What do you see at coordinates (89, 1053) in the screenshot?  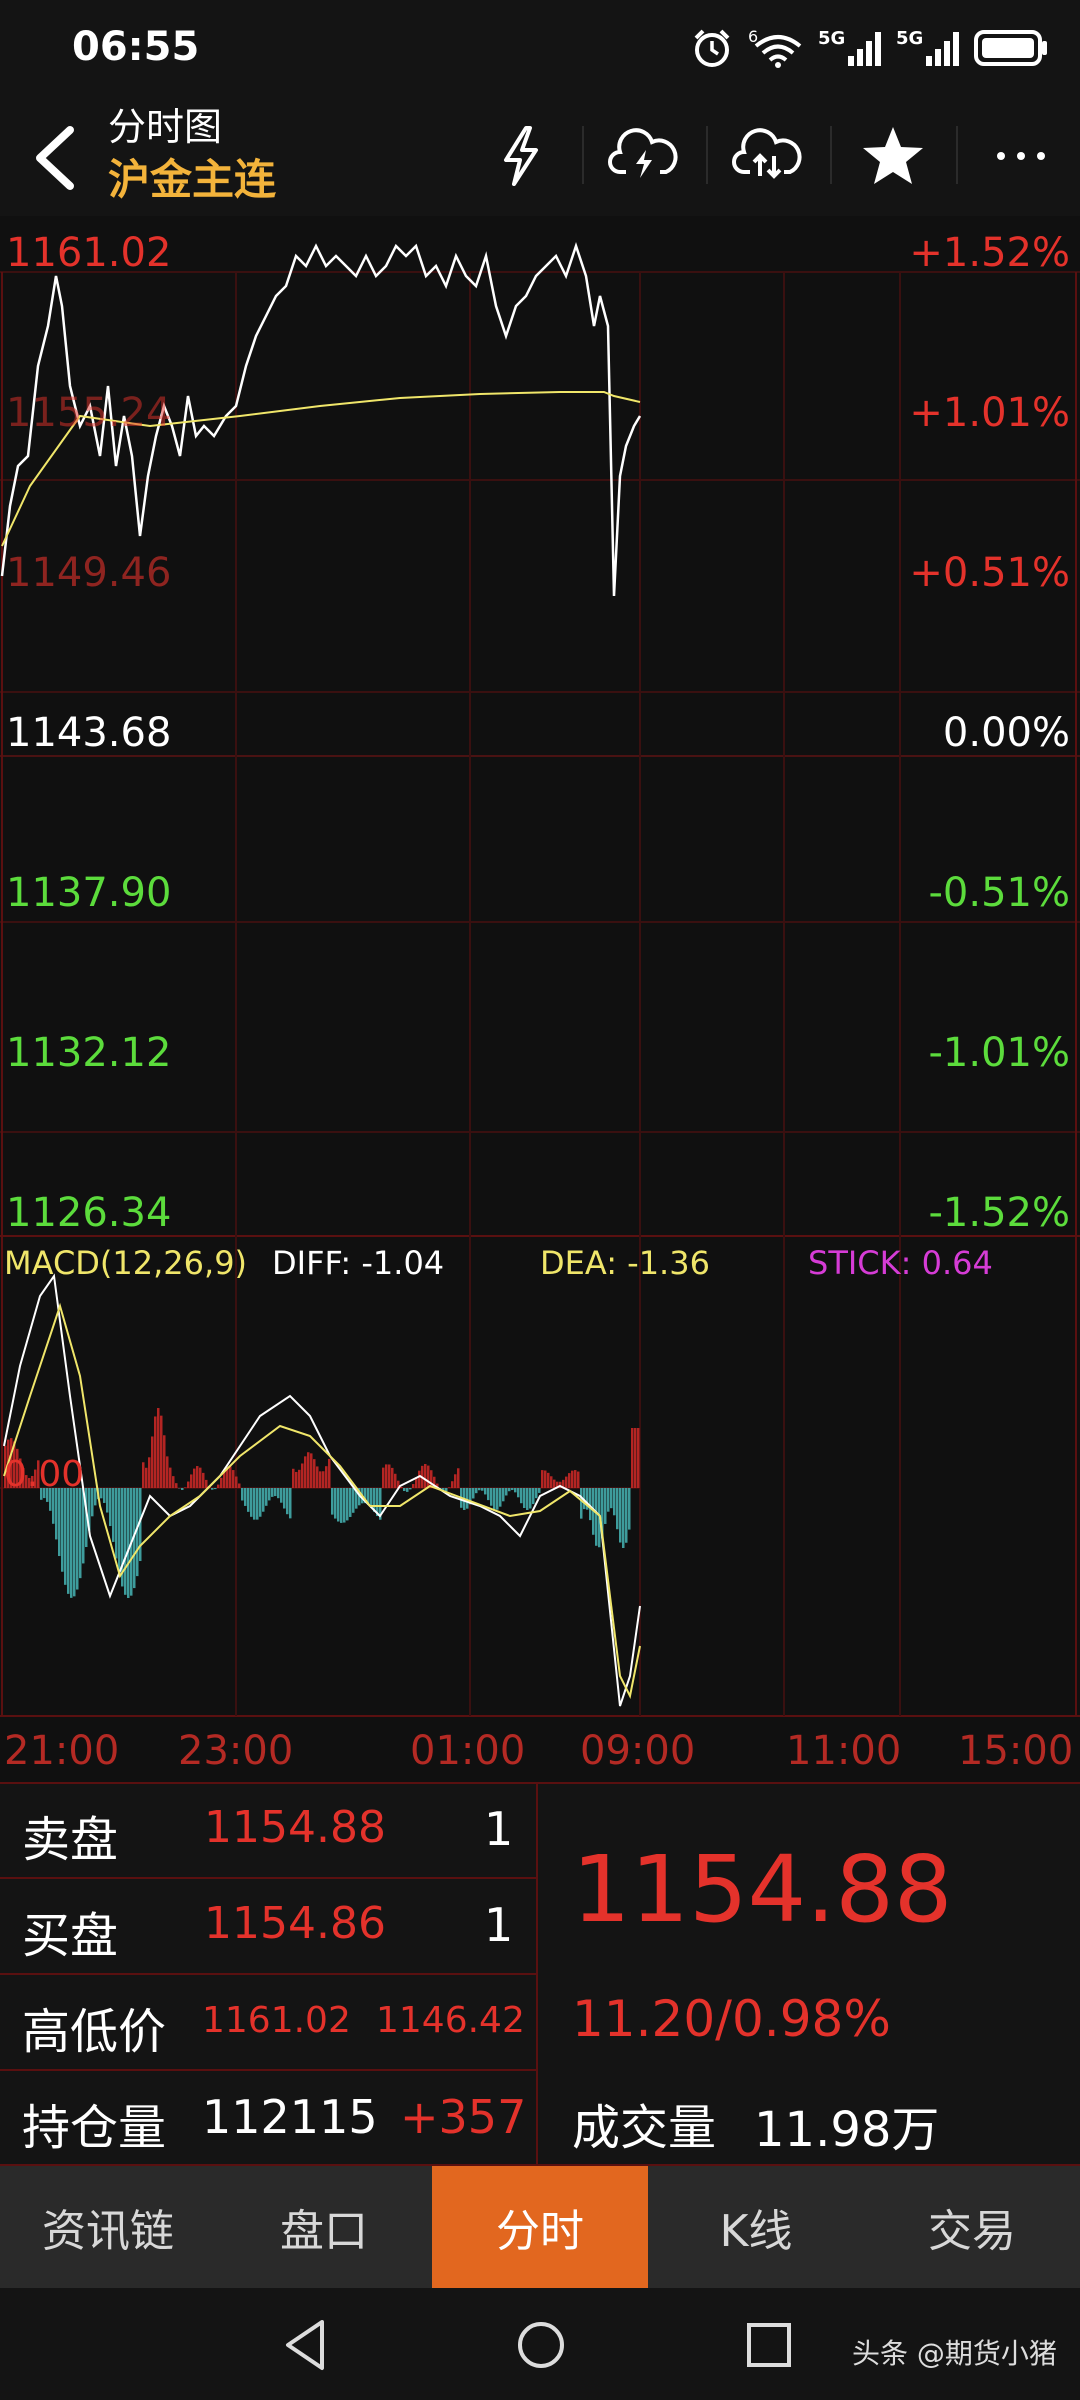 I see `price-label-6: 1132.12` at bounding box center [89, 1053].